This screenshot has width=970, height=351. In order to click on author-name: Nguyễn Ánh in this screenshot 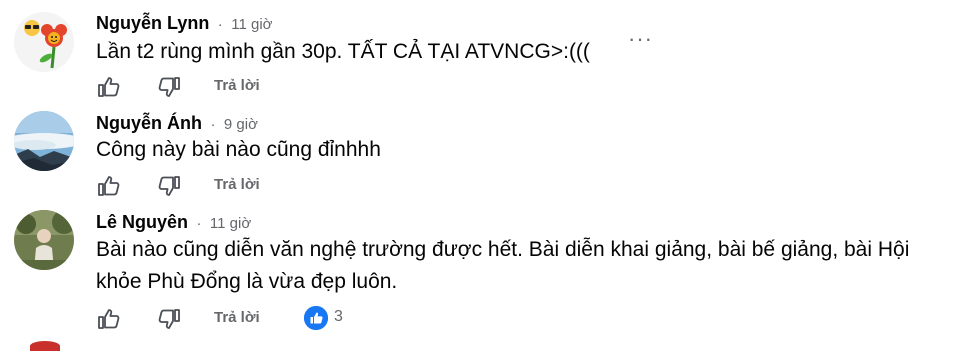, I will do `click(149, 123)`.